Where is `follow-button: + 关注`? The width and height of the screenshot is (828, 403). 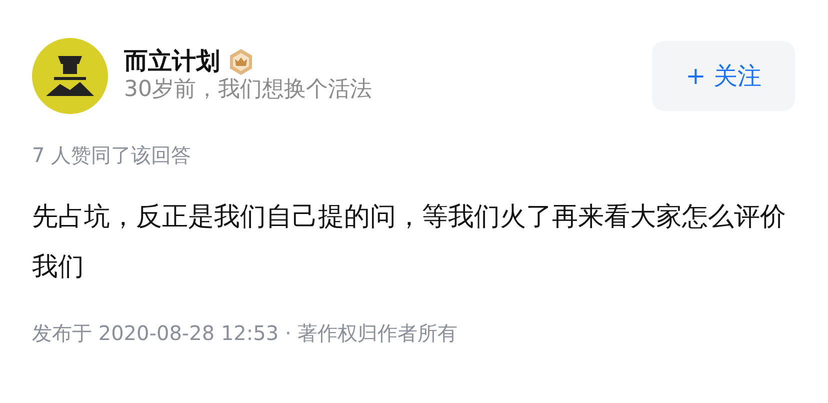
follow-button: + 关注 is located at coordinates (723, 76).